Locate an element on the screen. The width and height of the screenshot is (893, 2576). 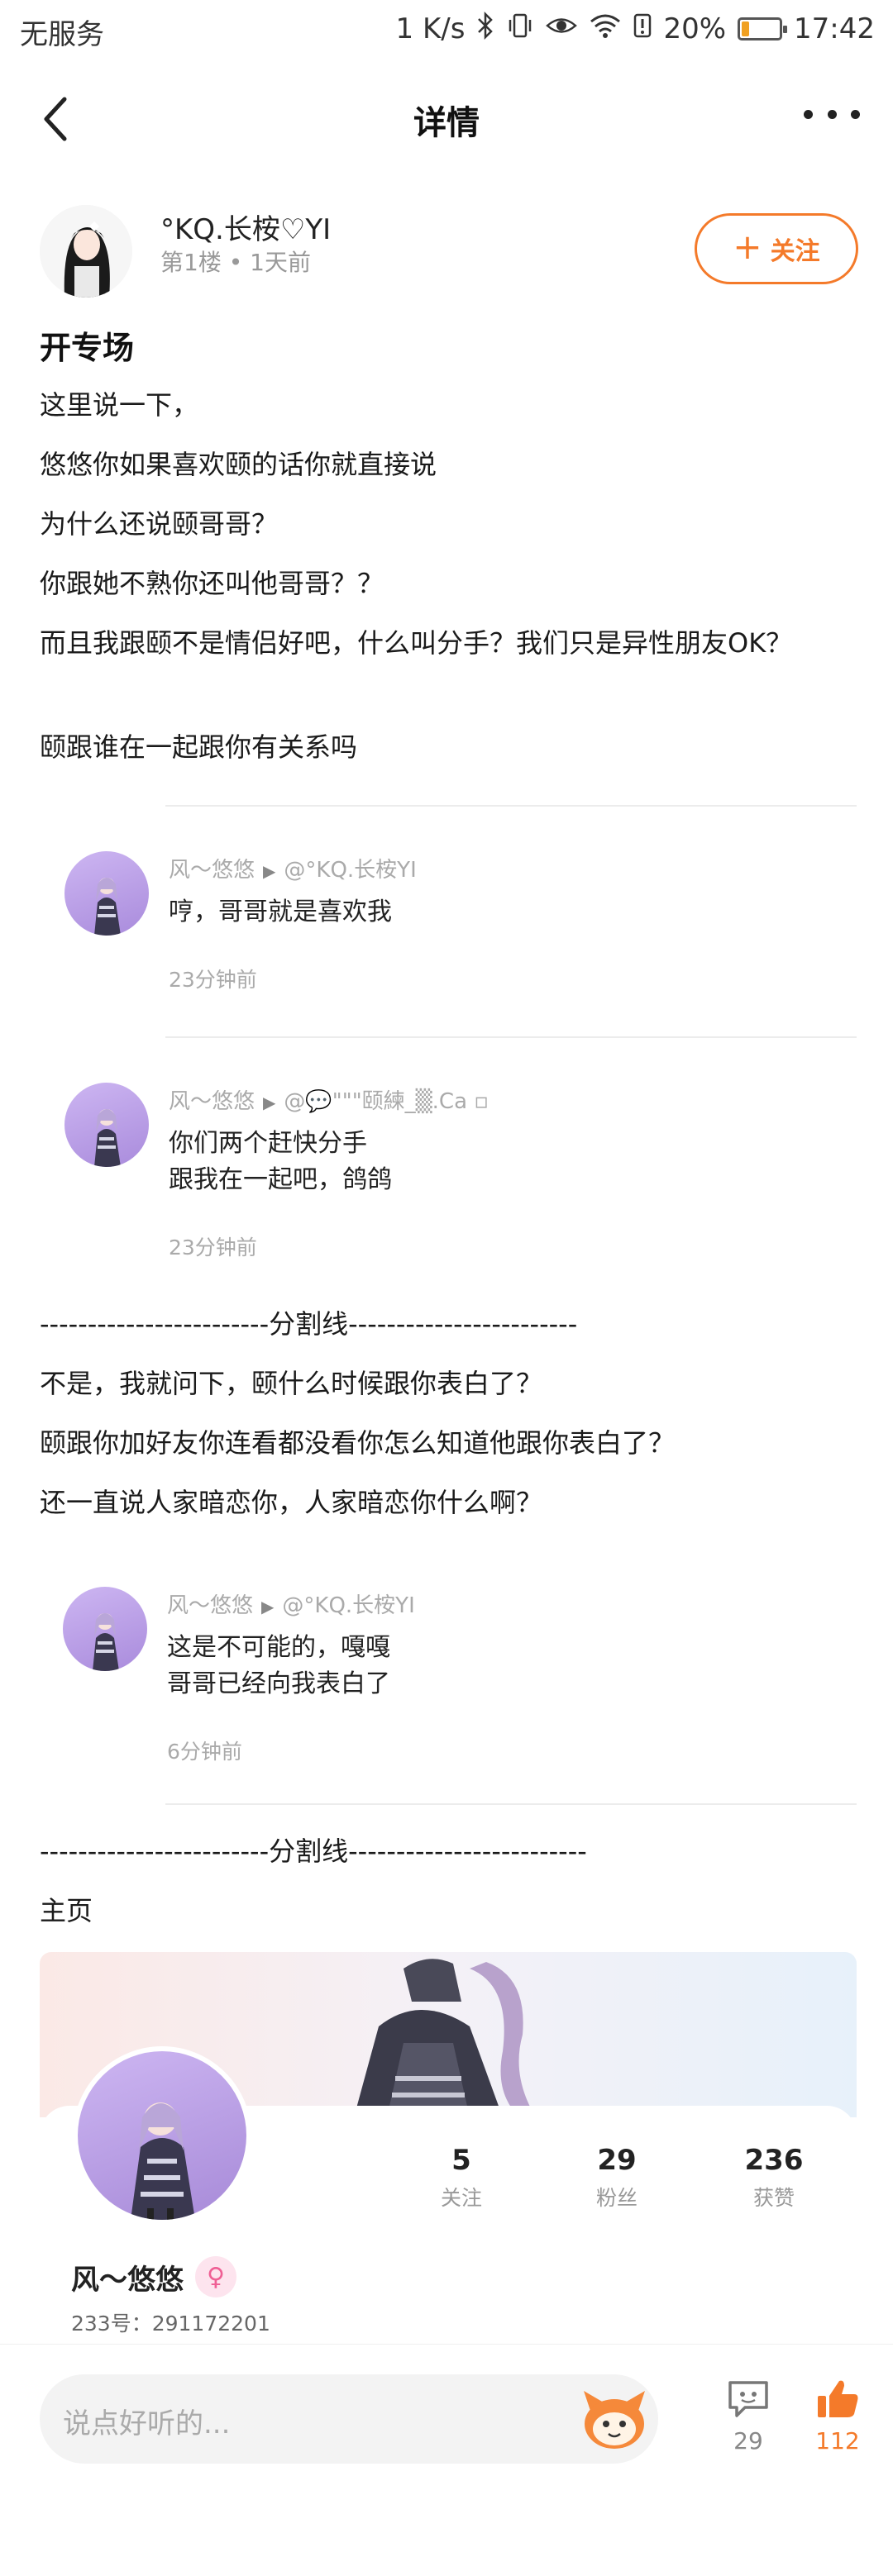
follow-button: + 关注 is located at coordinates (776, 249).